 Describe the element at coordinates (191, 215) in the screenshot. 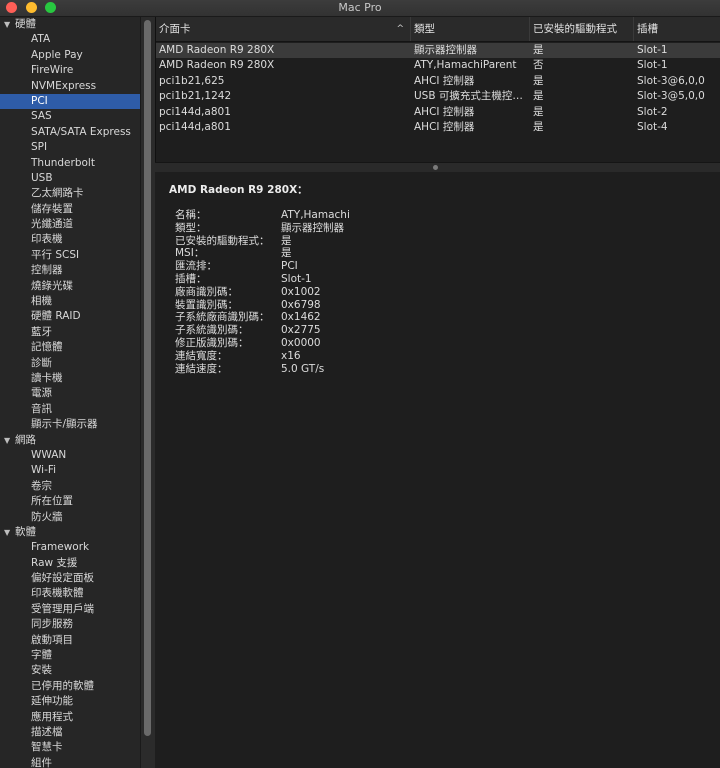

I see `detail-key: 名稱：` at that location.